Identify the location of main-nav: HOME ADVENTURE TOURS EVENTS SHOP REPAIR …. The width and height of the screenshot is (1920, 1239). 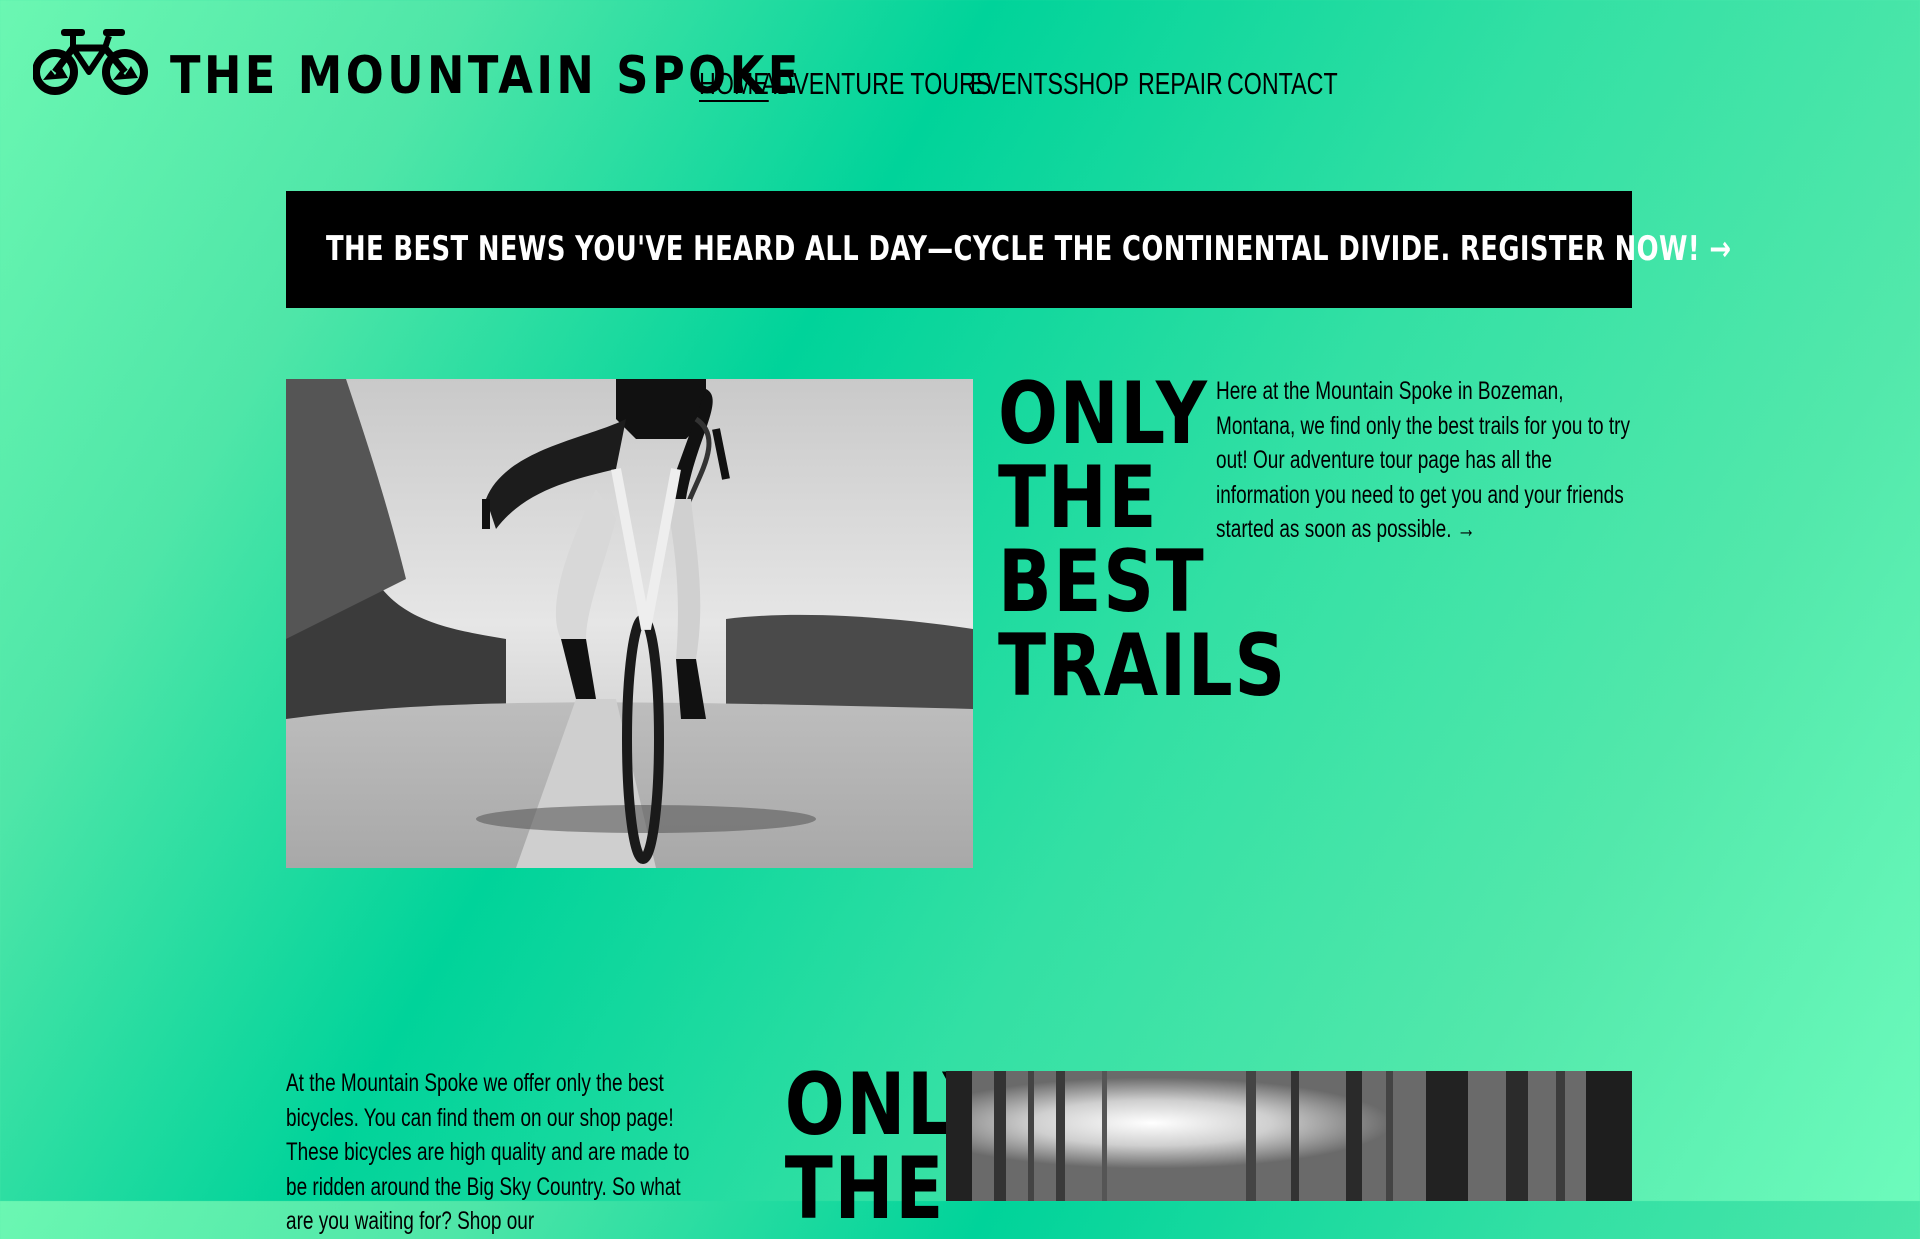
(1018, 86).